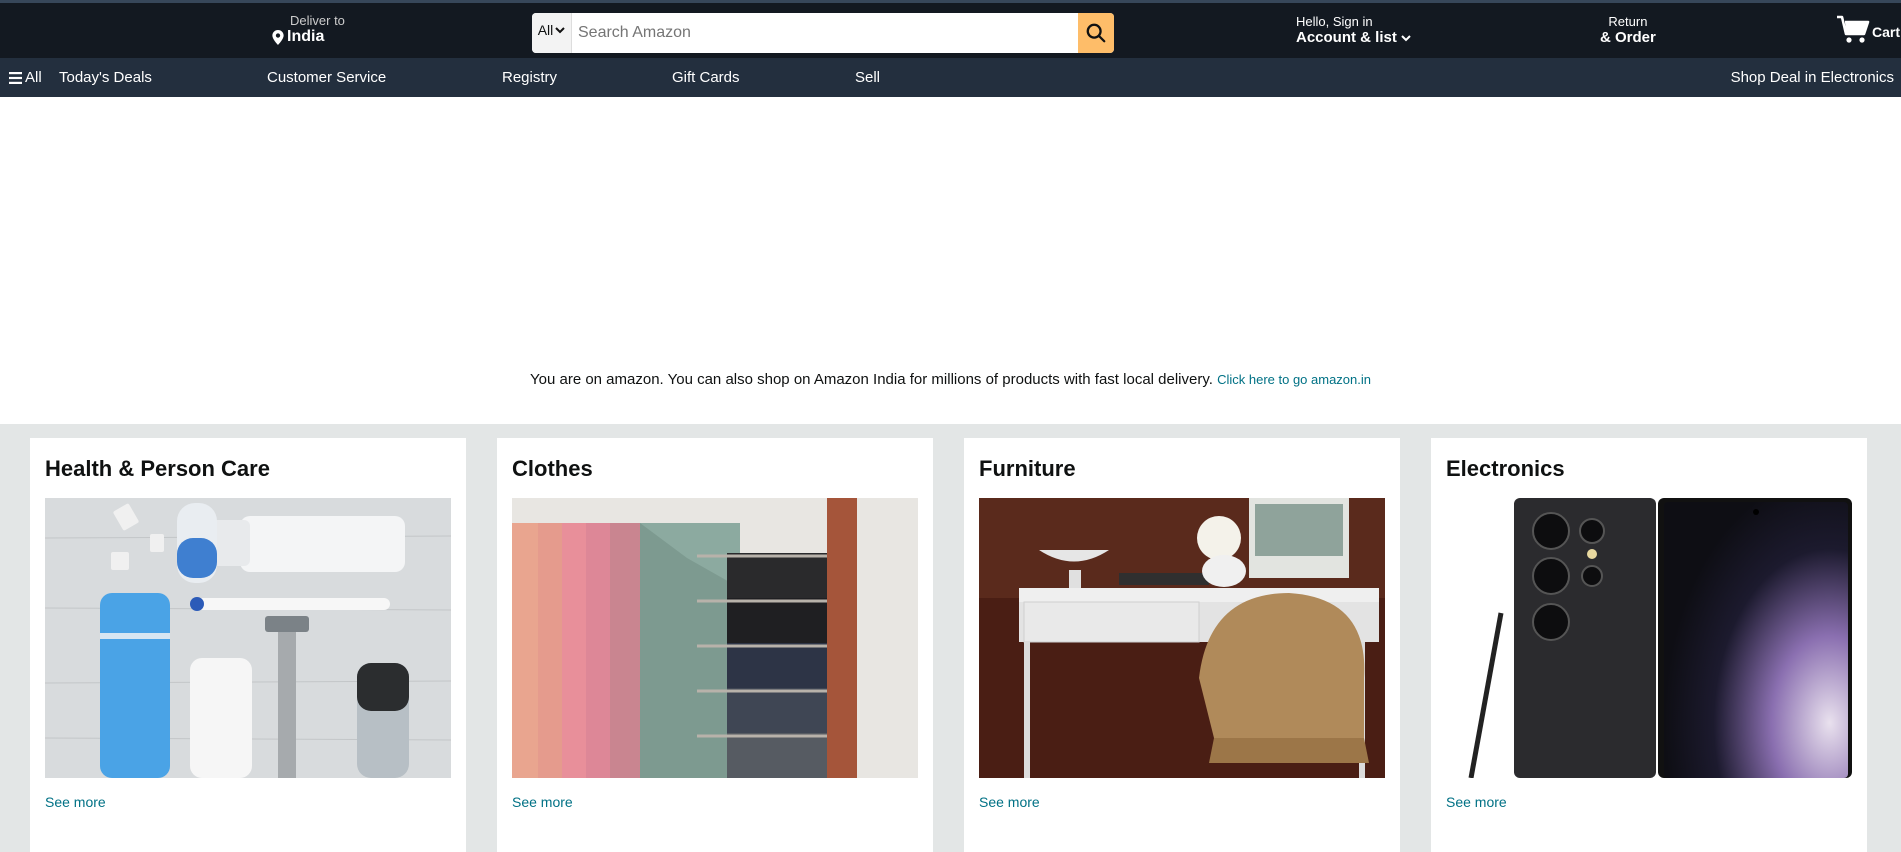 This screenshot has height=852, width=1901. What do you see at coordinates (33, 77) in the screenshot?
I see `nav-all-label: All` at bounding box center [33, 77].